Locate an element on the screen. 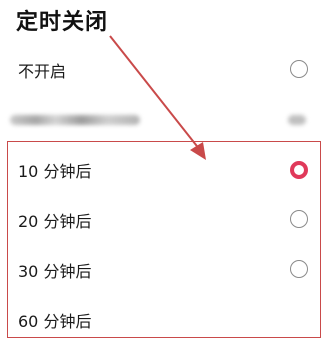 This screenshot has height=343, width=330. obscured-radio is located at coordinates (297, 120).